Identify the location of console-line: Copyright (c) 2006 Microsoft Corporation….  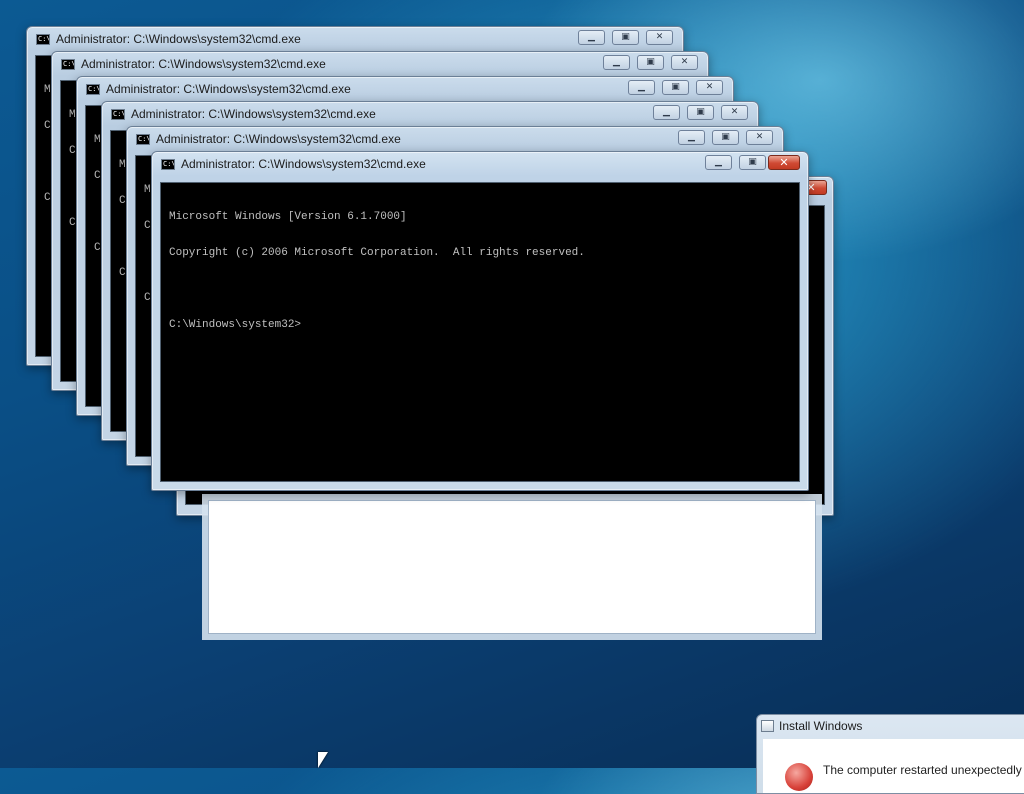
(377, 253).